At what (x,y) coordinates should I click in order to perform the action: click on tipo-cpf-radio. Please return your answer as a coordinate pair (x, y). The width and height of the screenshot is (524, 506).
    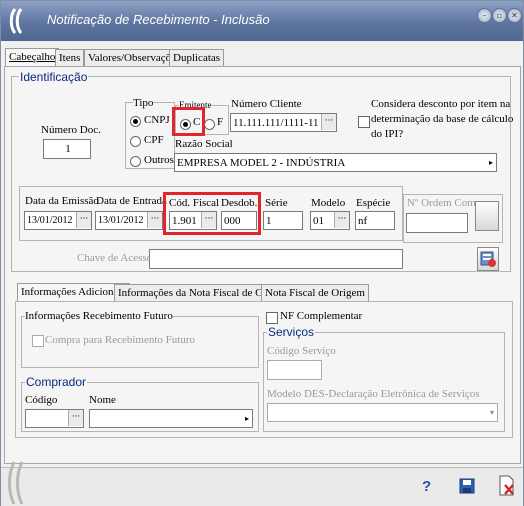
    Looking at the image, I should click on (135, 141).